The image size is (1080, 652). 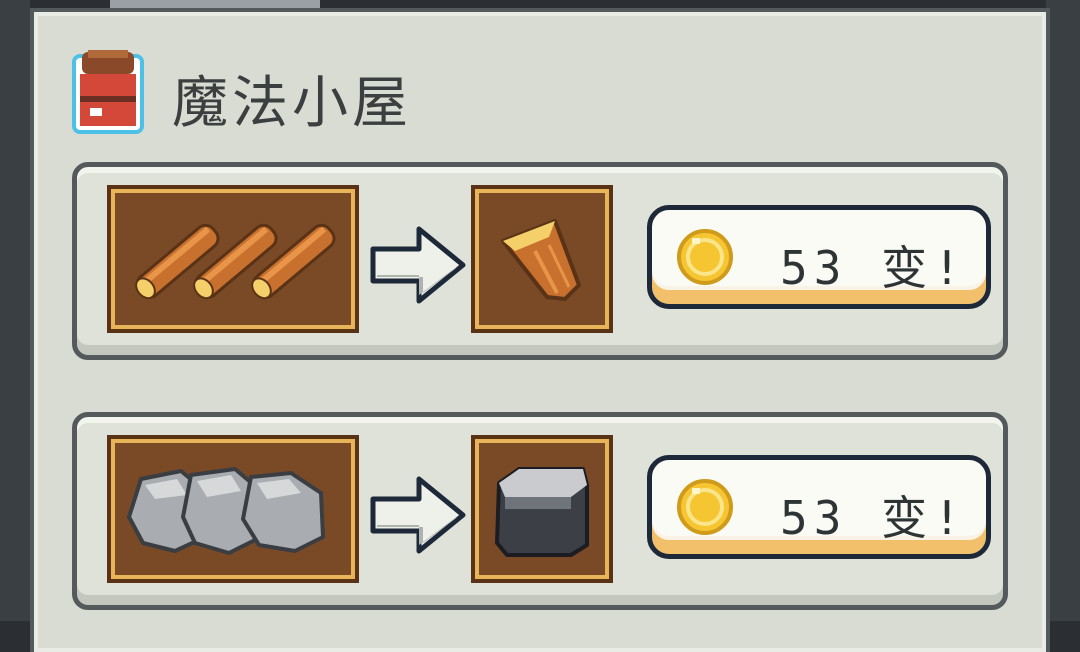 I want to click on background-left, so click(x=15, y=310).